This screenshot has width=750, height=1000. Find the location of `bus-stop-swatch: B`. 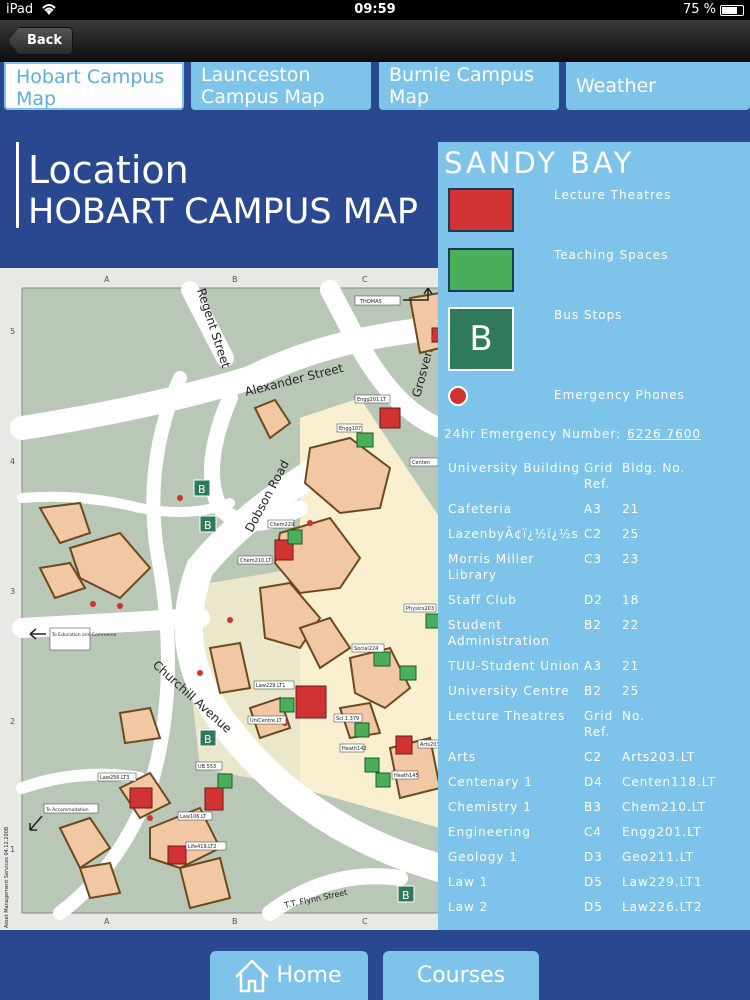

bus-stop-swatch: B is located at coordinates (481, 339).